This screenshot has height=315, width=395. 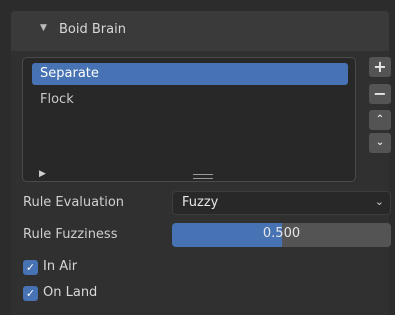 I want to click on rule-evaluation-label: Rule Evaluation, so click(x=74, y=202).